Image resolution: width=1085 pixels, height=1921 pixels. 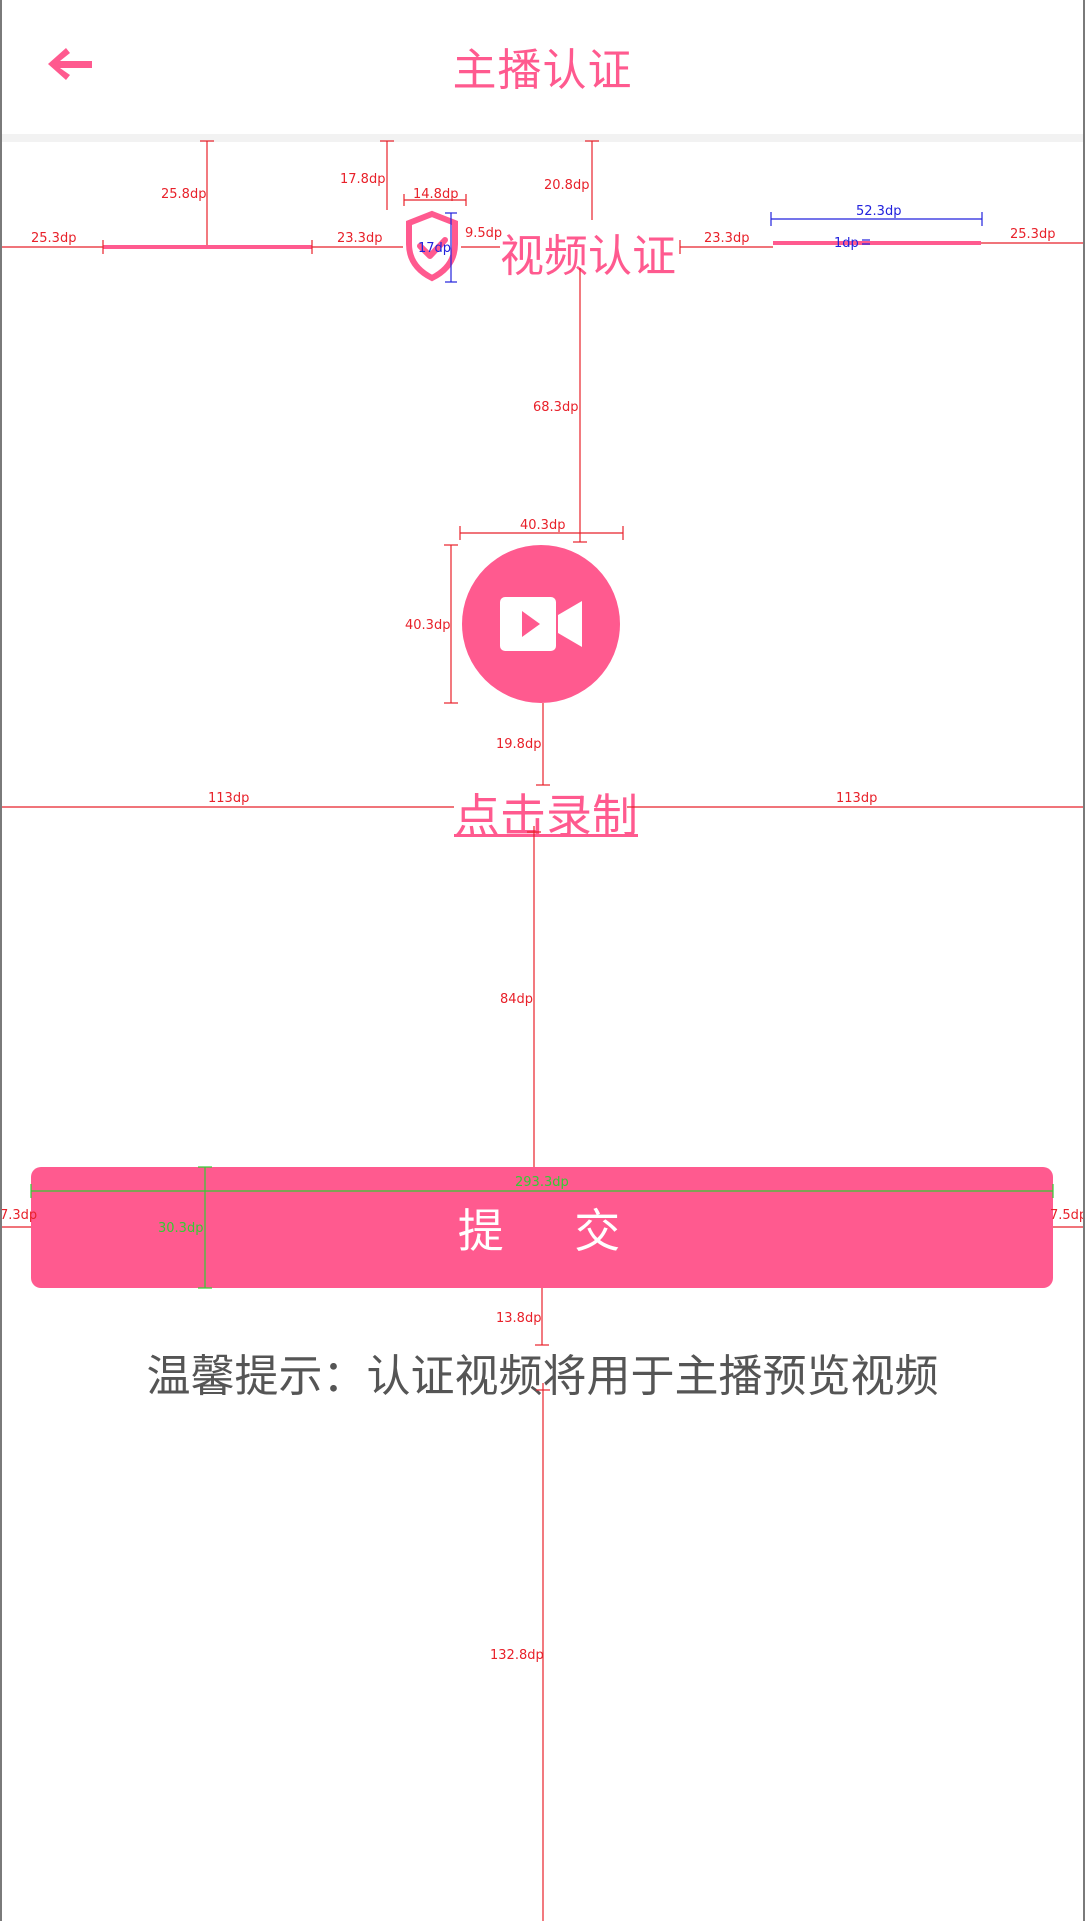 I want to click on annotation-top-right-margin: 25.3dp, so click(x=1032, y=234).